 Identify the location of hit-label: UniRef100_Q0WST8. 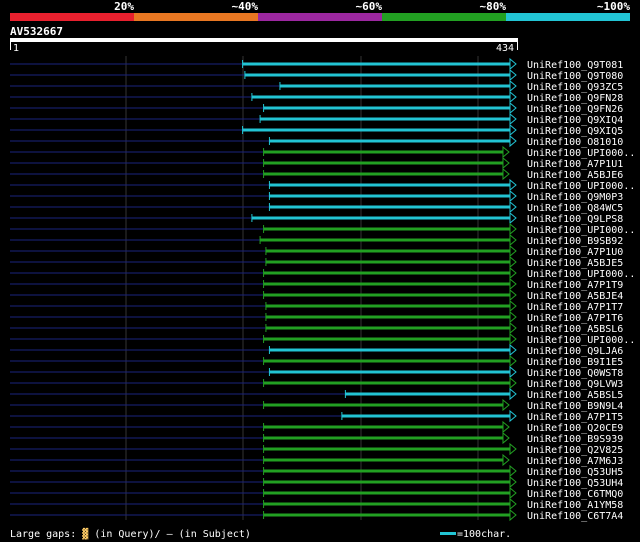
(575, 373).